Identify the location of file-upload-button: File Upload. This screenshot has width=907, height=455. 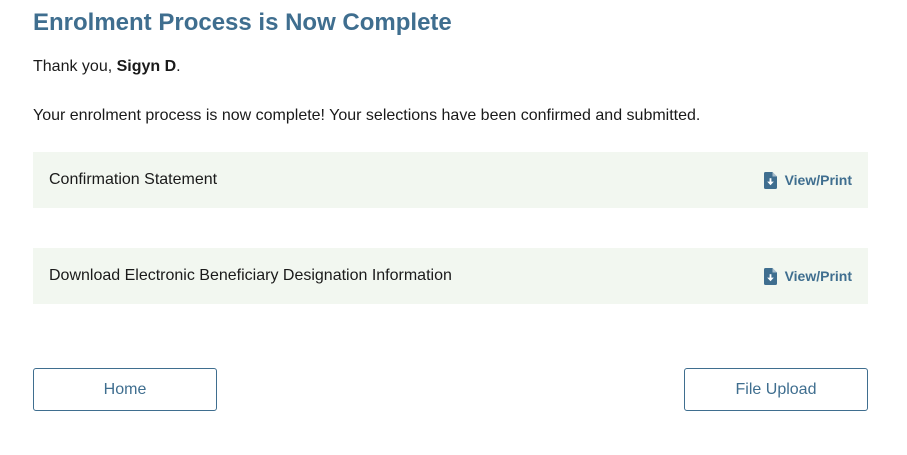
(776, 389).